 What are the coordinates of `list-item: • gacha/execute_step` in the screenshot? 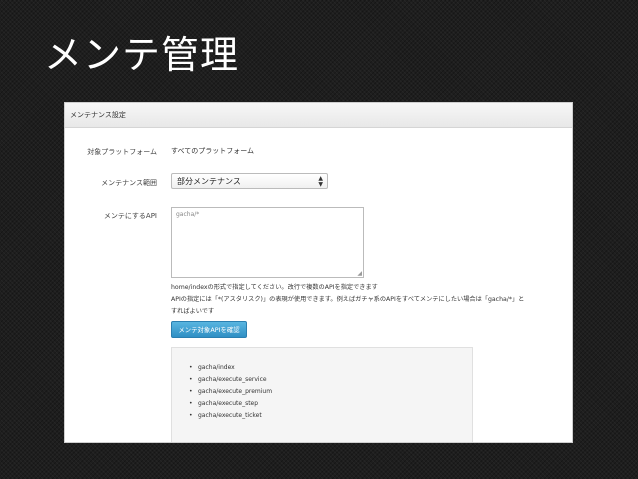 It's located at (330, 404).